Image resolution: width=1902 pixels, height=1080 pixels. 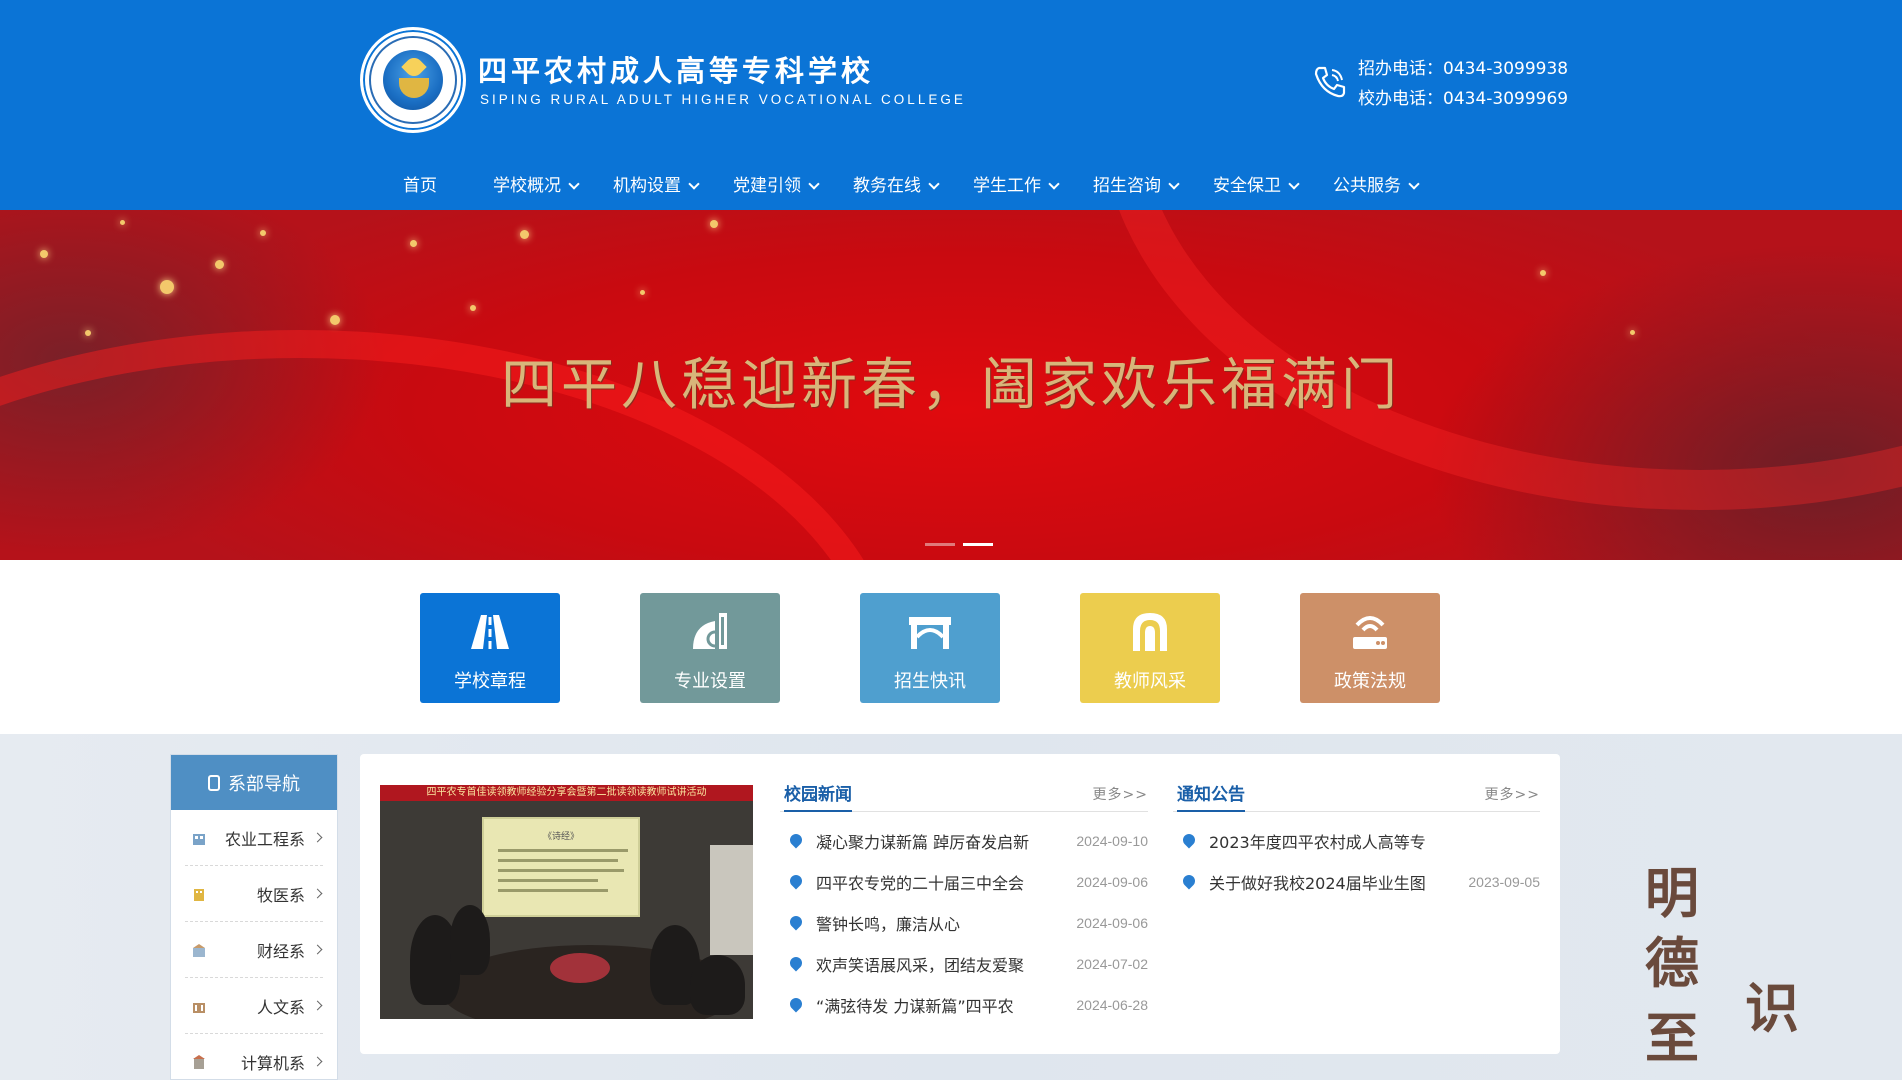 What do you see at coordinates (710, 681) in the screenshot?
I see `quick-link-label: 专业设置` at bounding box center [710, 681].